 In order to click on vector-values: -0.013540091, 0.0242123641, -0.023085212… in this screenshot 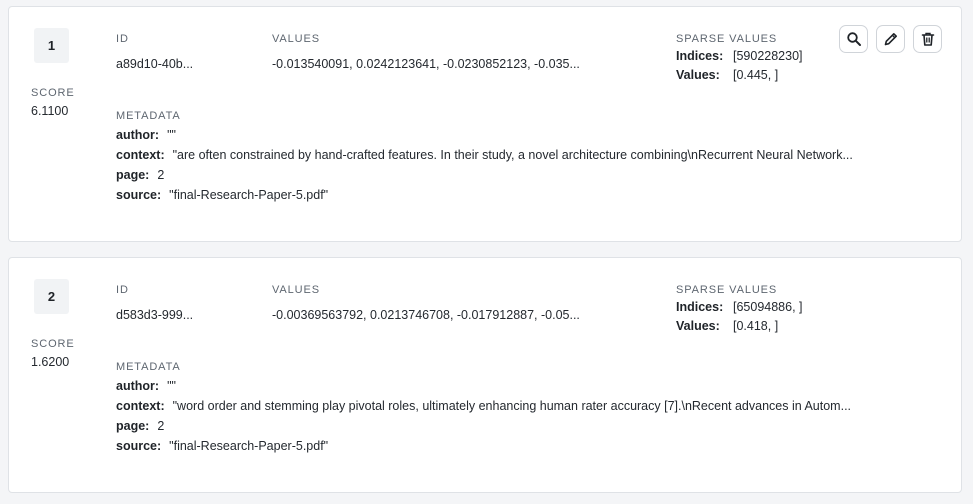, I will do `click(426, 64)`.